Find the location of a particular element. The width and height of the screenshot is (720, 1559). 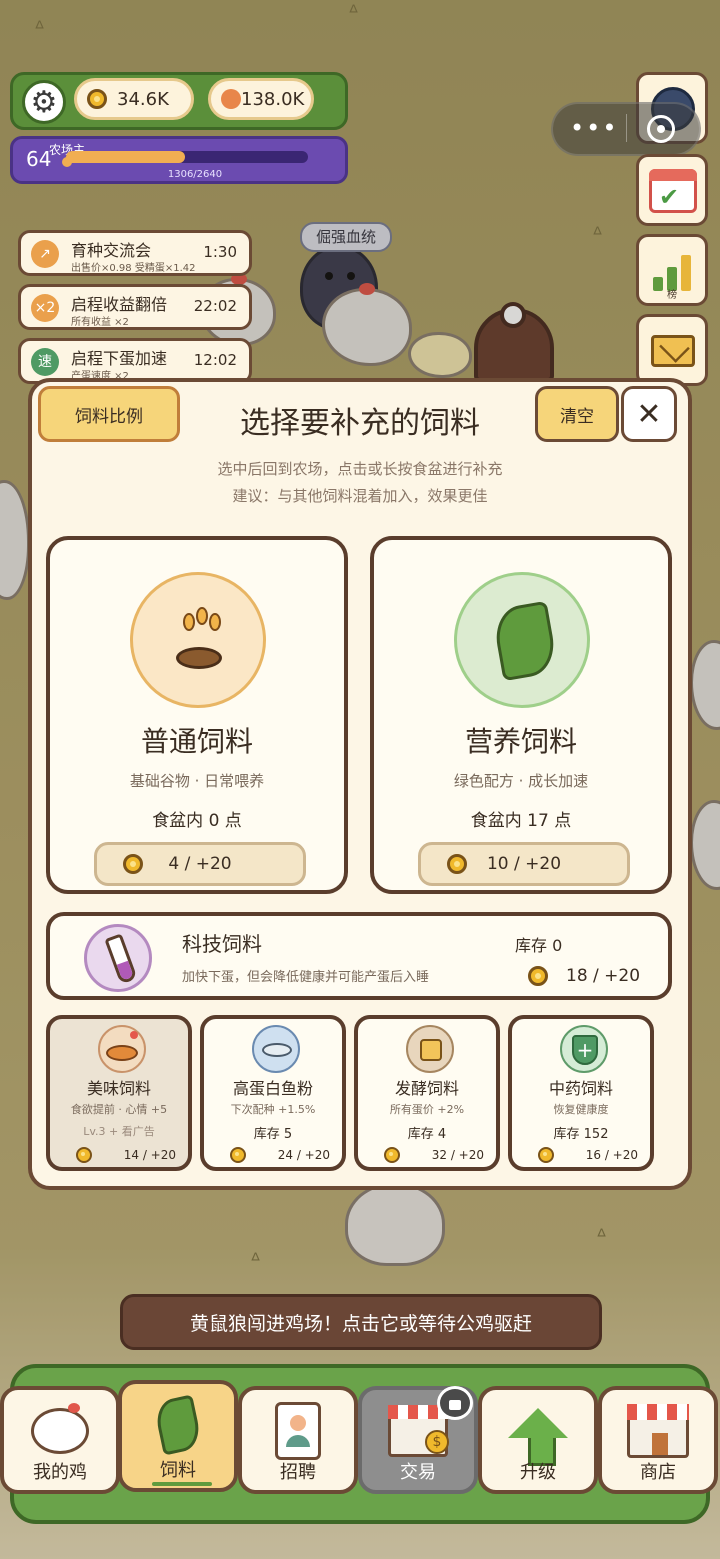

buff-desc: 所有收益 ×2 is located at coordinates (100, 322).